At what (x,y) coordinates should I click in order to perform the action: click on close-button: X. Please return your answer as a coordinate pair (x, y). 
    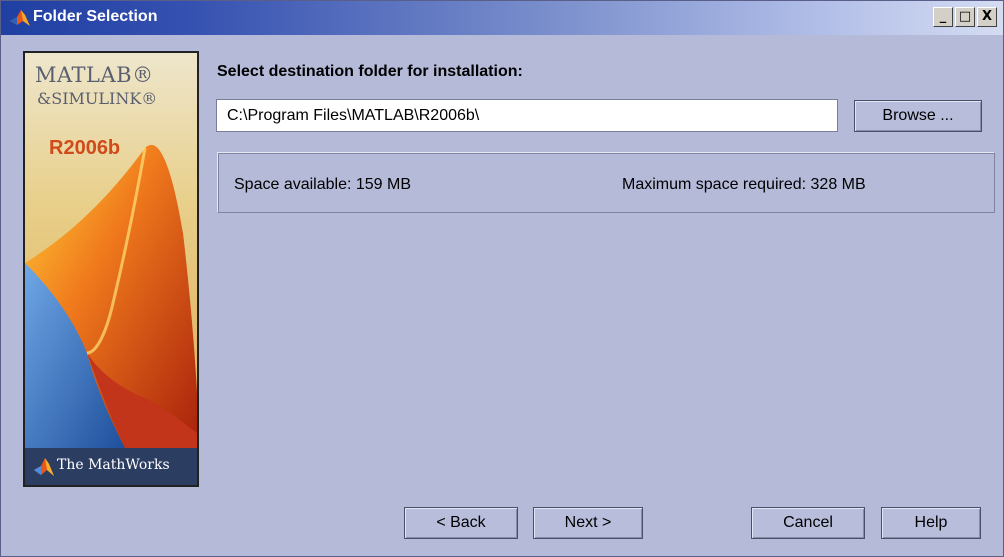
    Looking at the image, I should click on (987, 17).